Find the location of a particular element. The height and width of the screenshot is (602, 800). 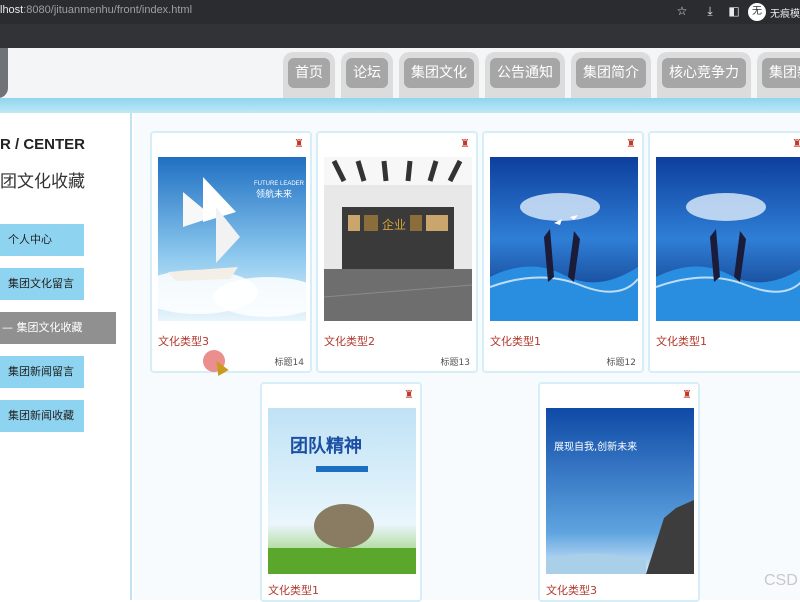

main-nav: 首页 论坛 集团文化 公告通知 集团简介 核心竞争力 集团新闻 is located at coordinates (541, 75).